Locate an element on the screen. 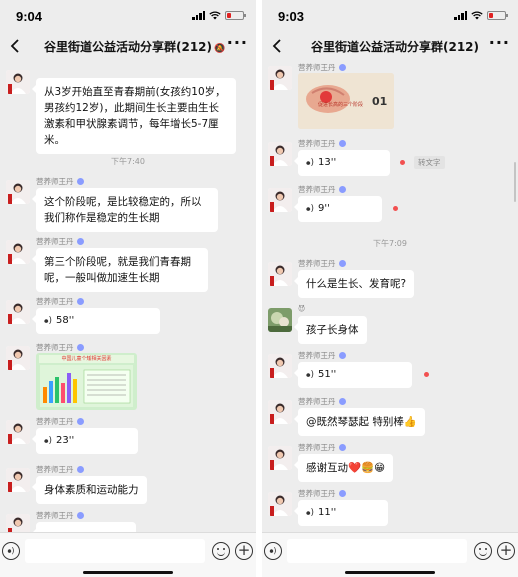 Image resolution: width=518 pixels, height=577 pixels. voice-message: ⦁) 13'' is located at coordinates (342, 163).